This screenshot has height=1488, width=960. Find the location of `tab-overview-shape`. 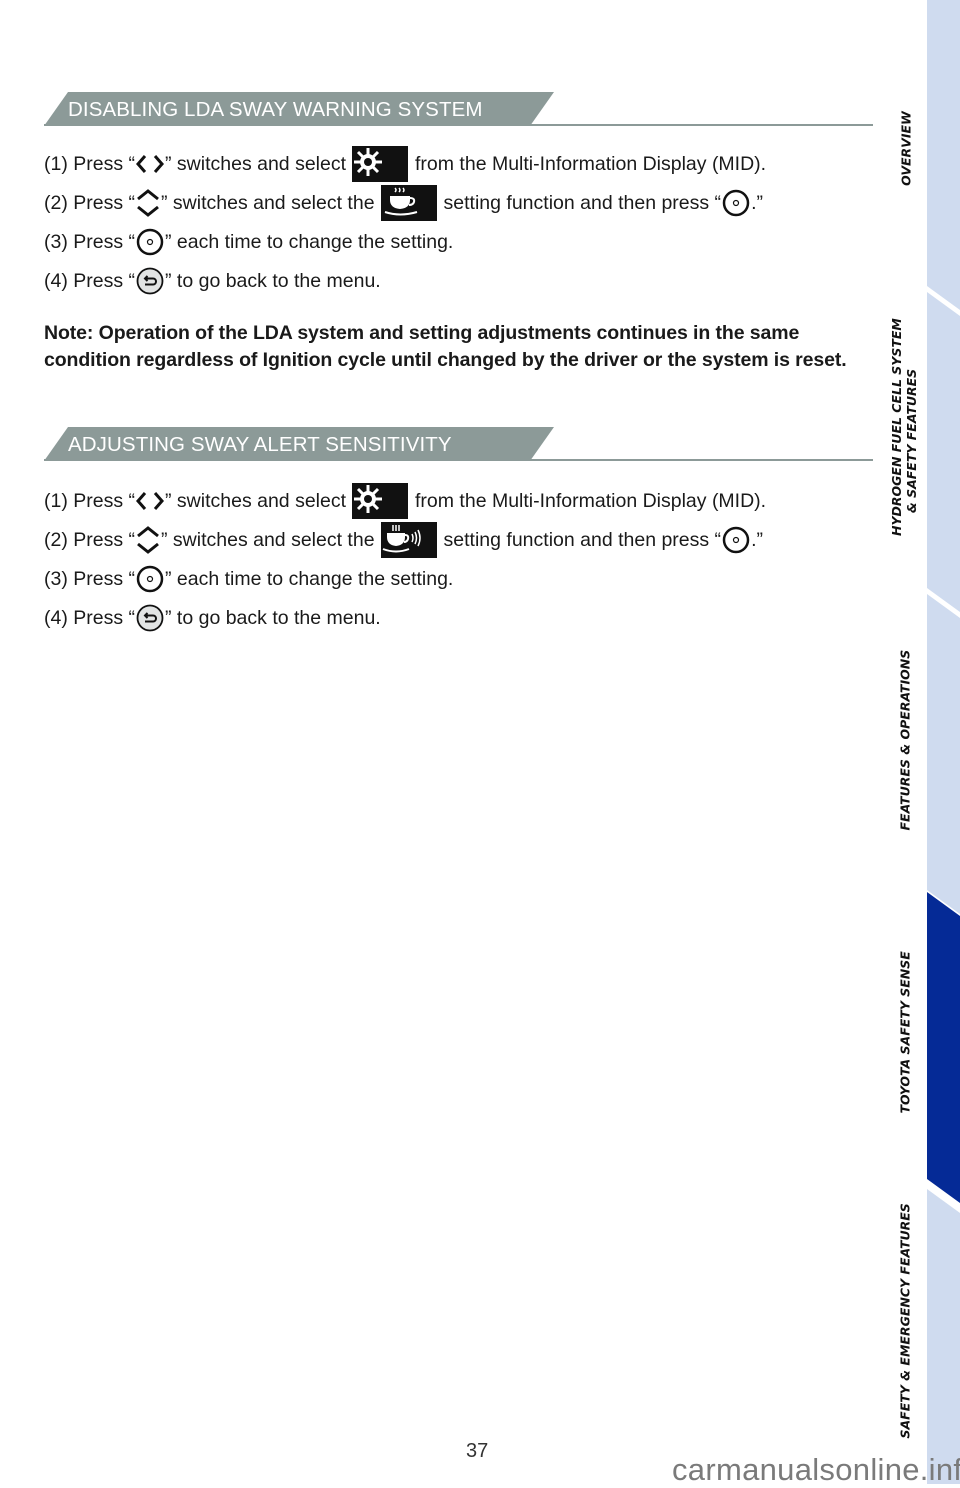

tab-overview-shape is located at coordinates (943, 155).